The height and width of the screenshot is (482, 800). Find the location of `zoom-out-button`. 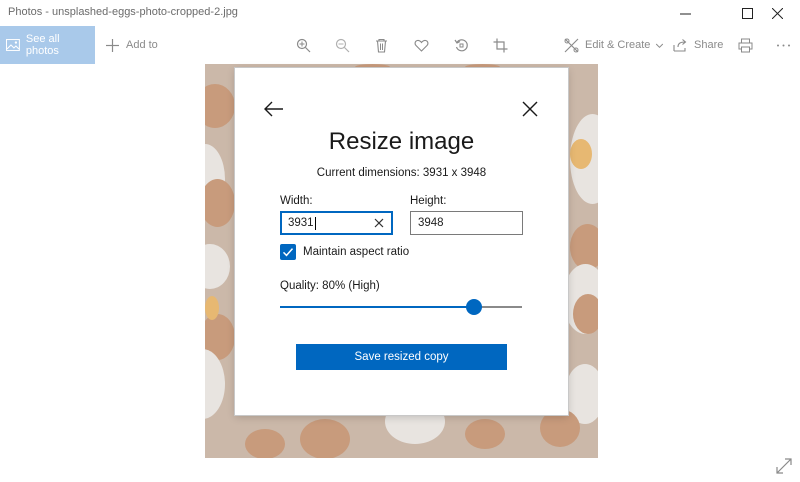

zoom-out-button is located at coordinates (342, 45).